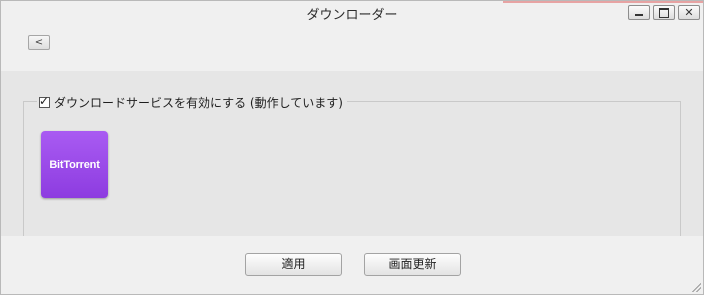 Image resolution: width=704 pixels, height=295 pixels. I want to click on apply-button: 適用, so click(293, 264).